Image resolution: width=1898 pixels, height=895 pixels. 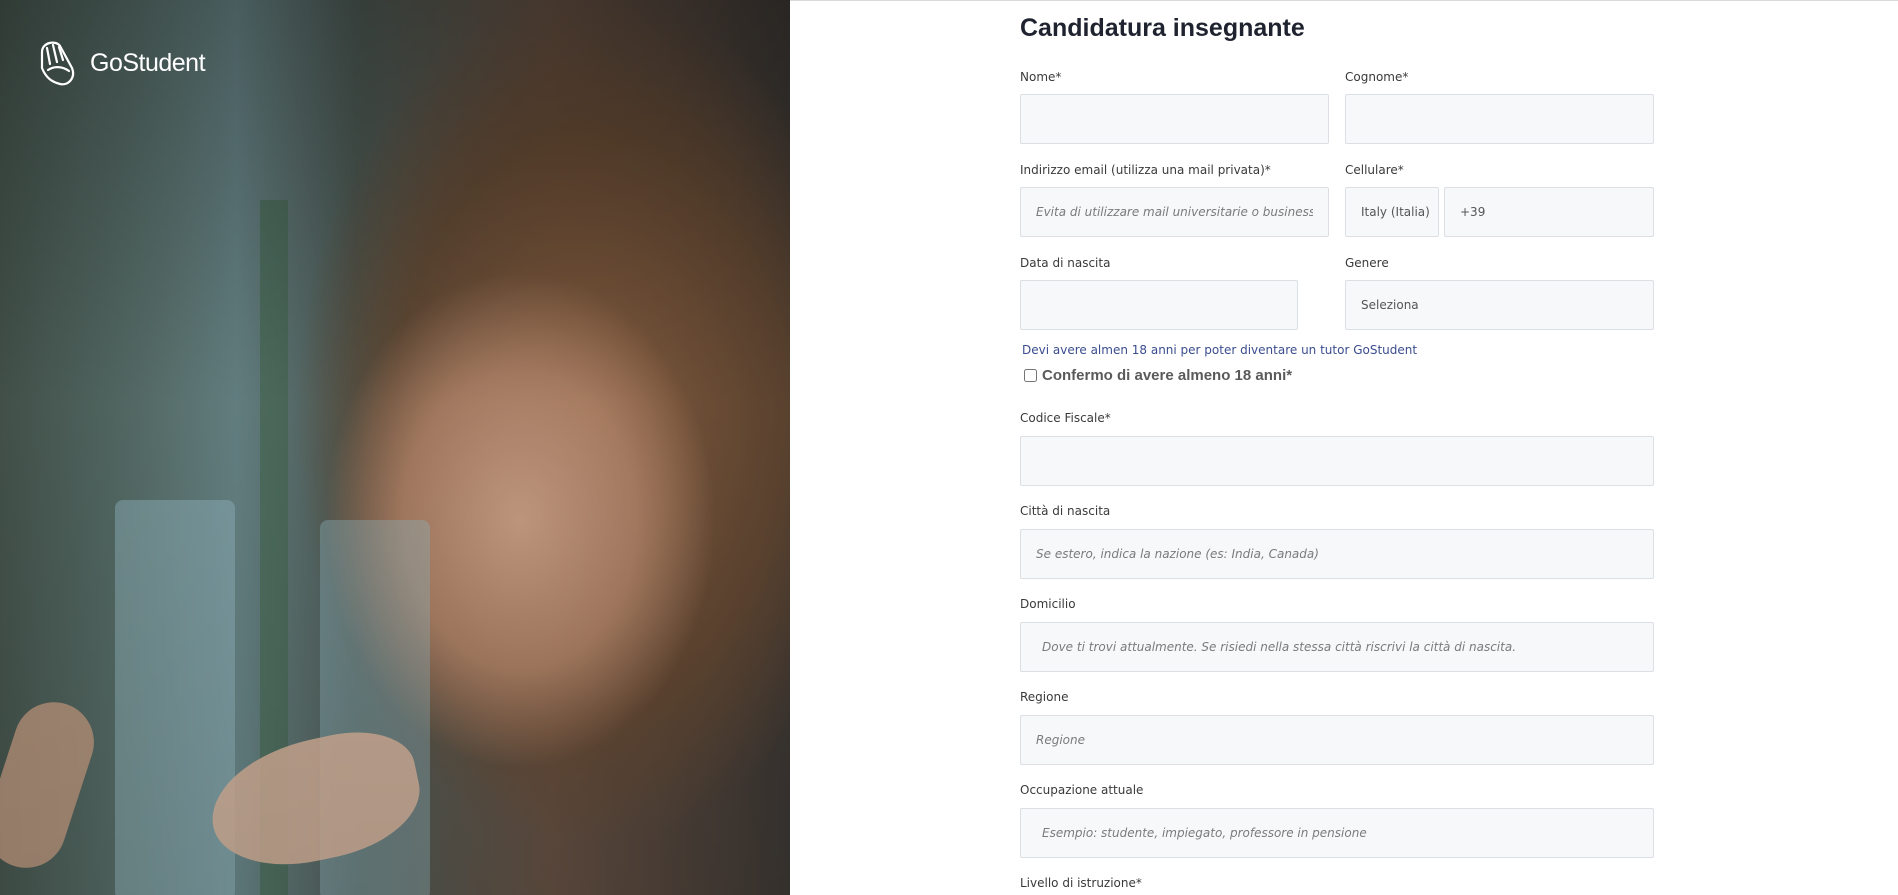 I want to click on occupation-input, so click(x=1337, y=833).